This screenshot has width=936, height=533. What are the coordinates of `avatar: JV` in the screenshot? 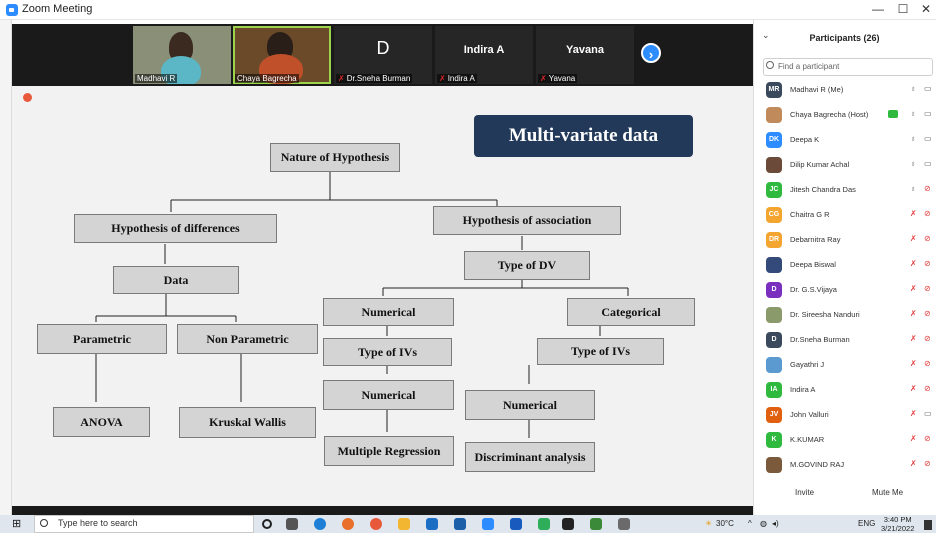 It's located at (774, 415).